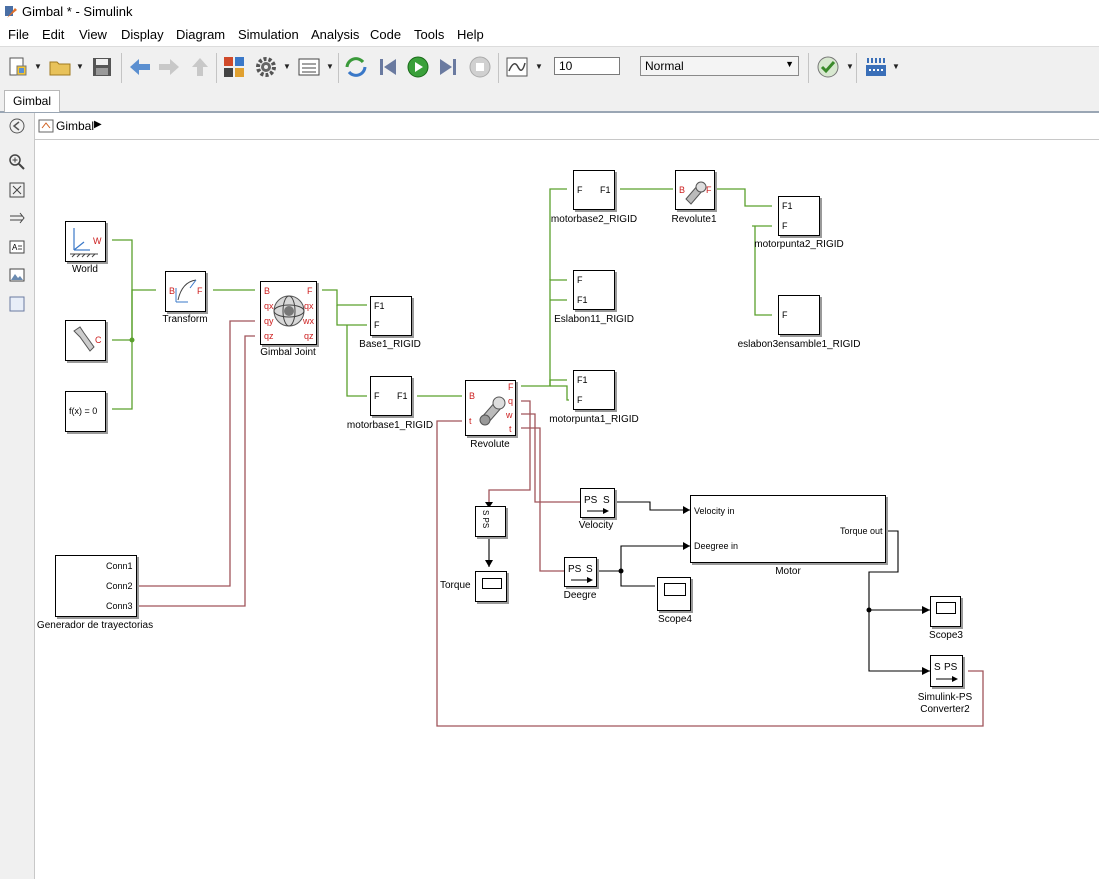 The image size is (1099, 879). Describe the element at coordinates (594, 219) in the screenshot. I see `motorbase2-label: motorbase2_RIGID` at that location.